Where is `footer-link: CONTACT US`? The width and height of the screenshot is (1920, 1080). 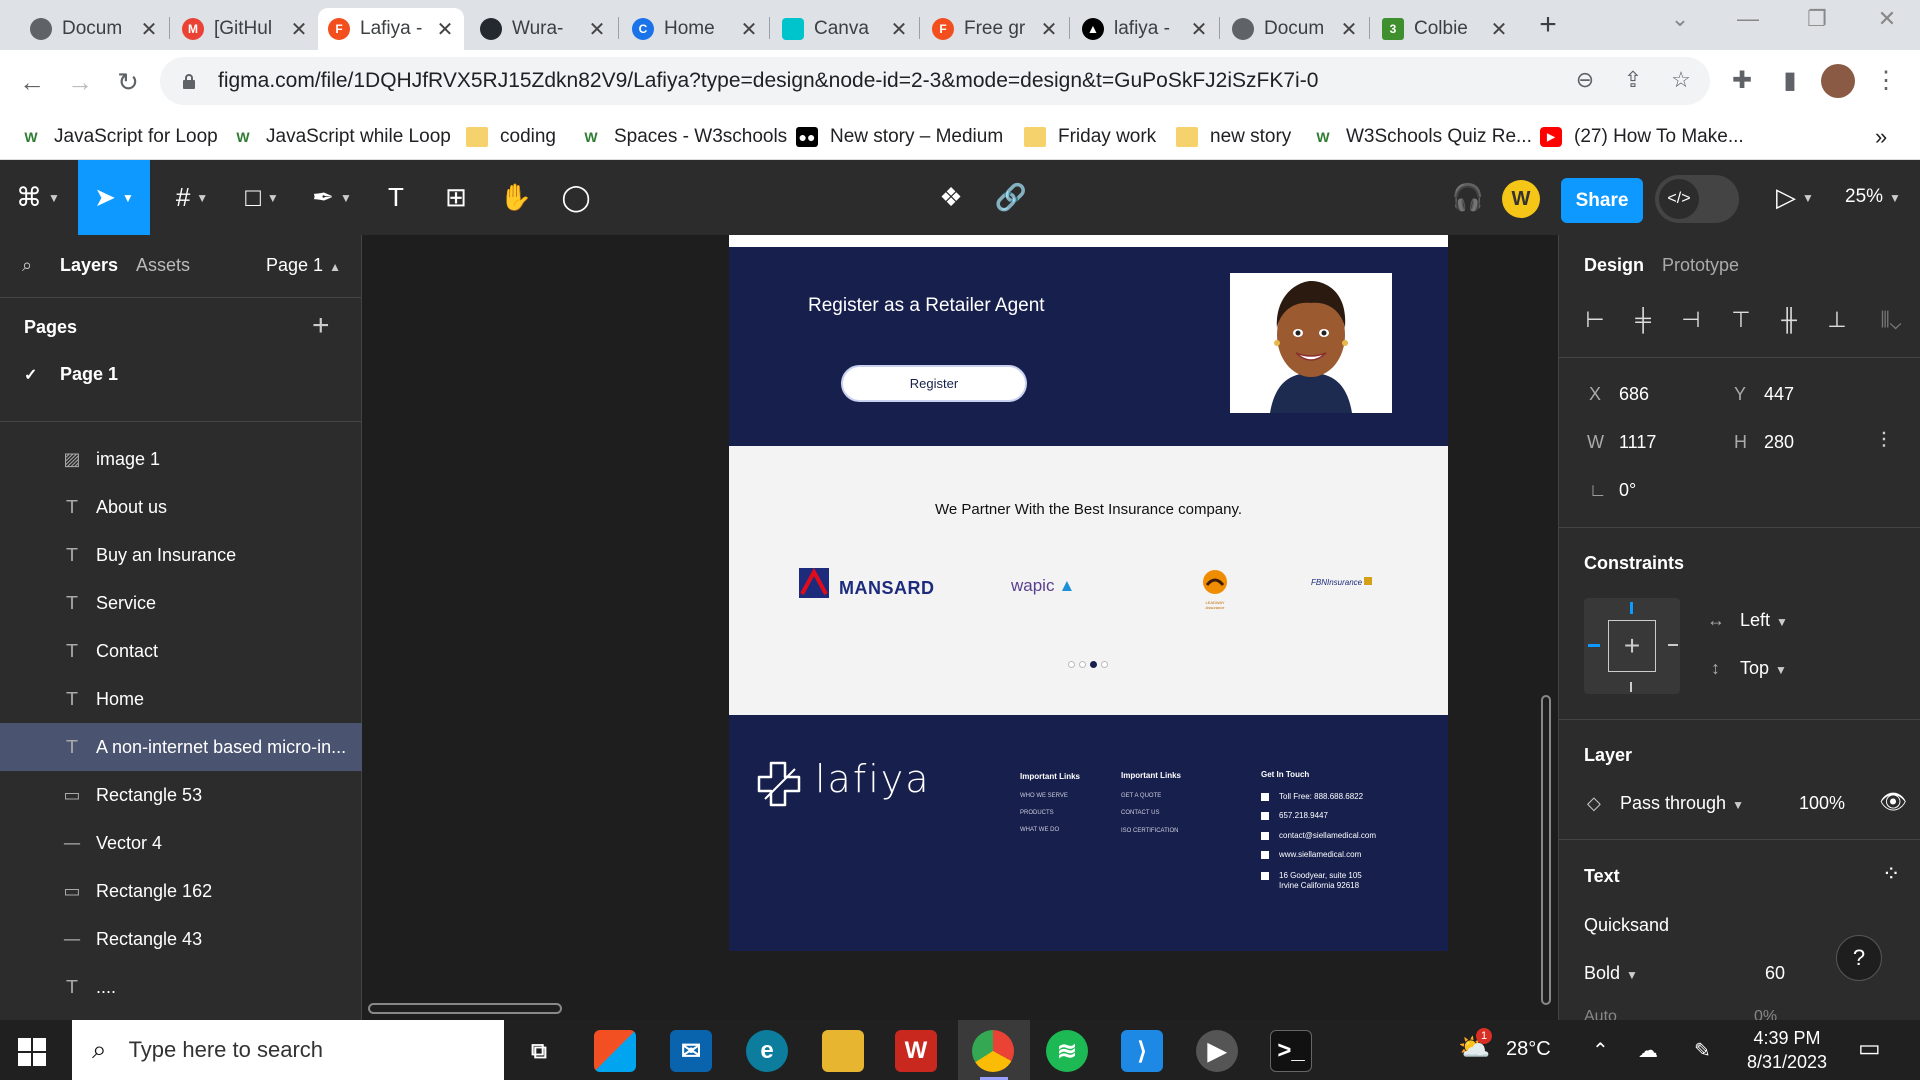
footer-link: CONTACT US is located at coordinates (1140, 813).